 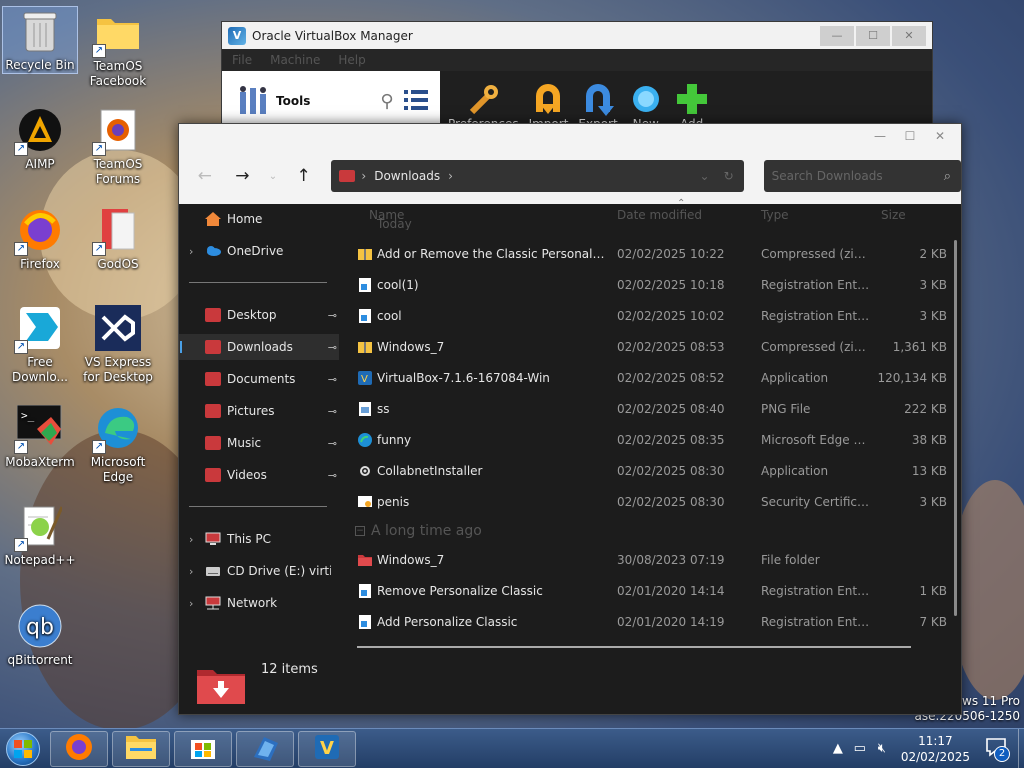 What do you see at coordinates (40, 40) in the screenshot?
I see `desktop-icon-recycle-bin: Recycle Bin` at bounding box center [40, 40].